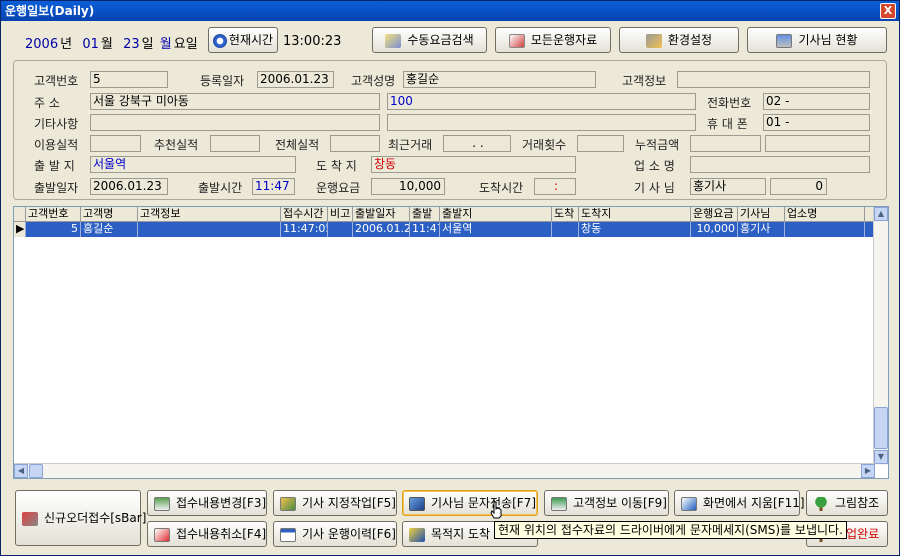 Image resolution: width=900 pixels, height=556 pixels. I want to click on address-field: 서울 강북구 미아동, so click(235, 101).